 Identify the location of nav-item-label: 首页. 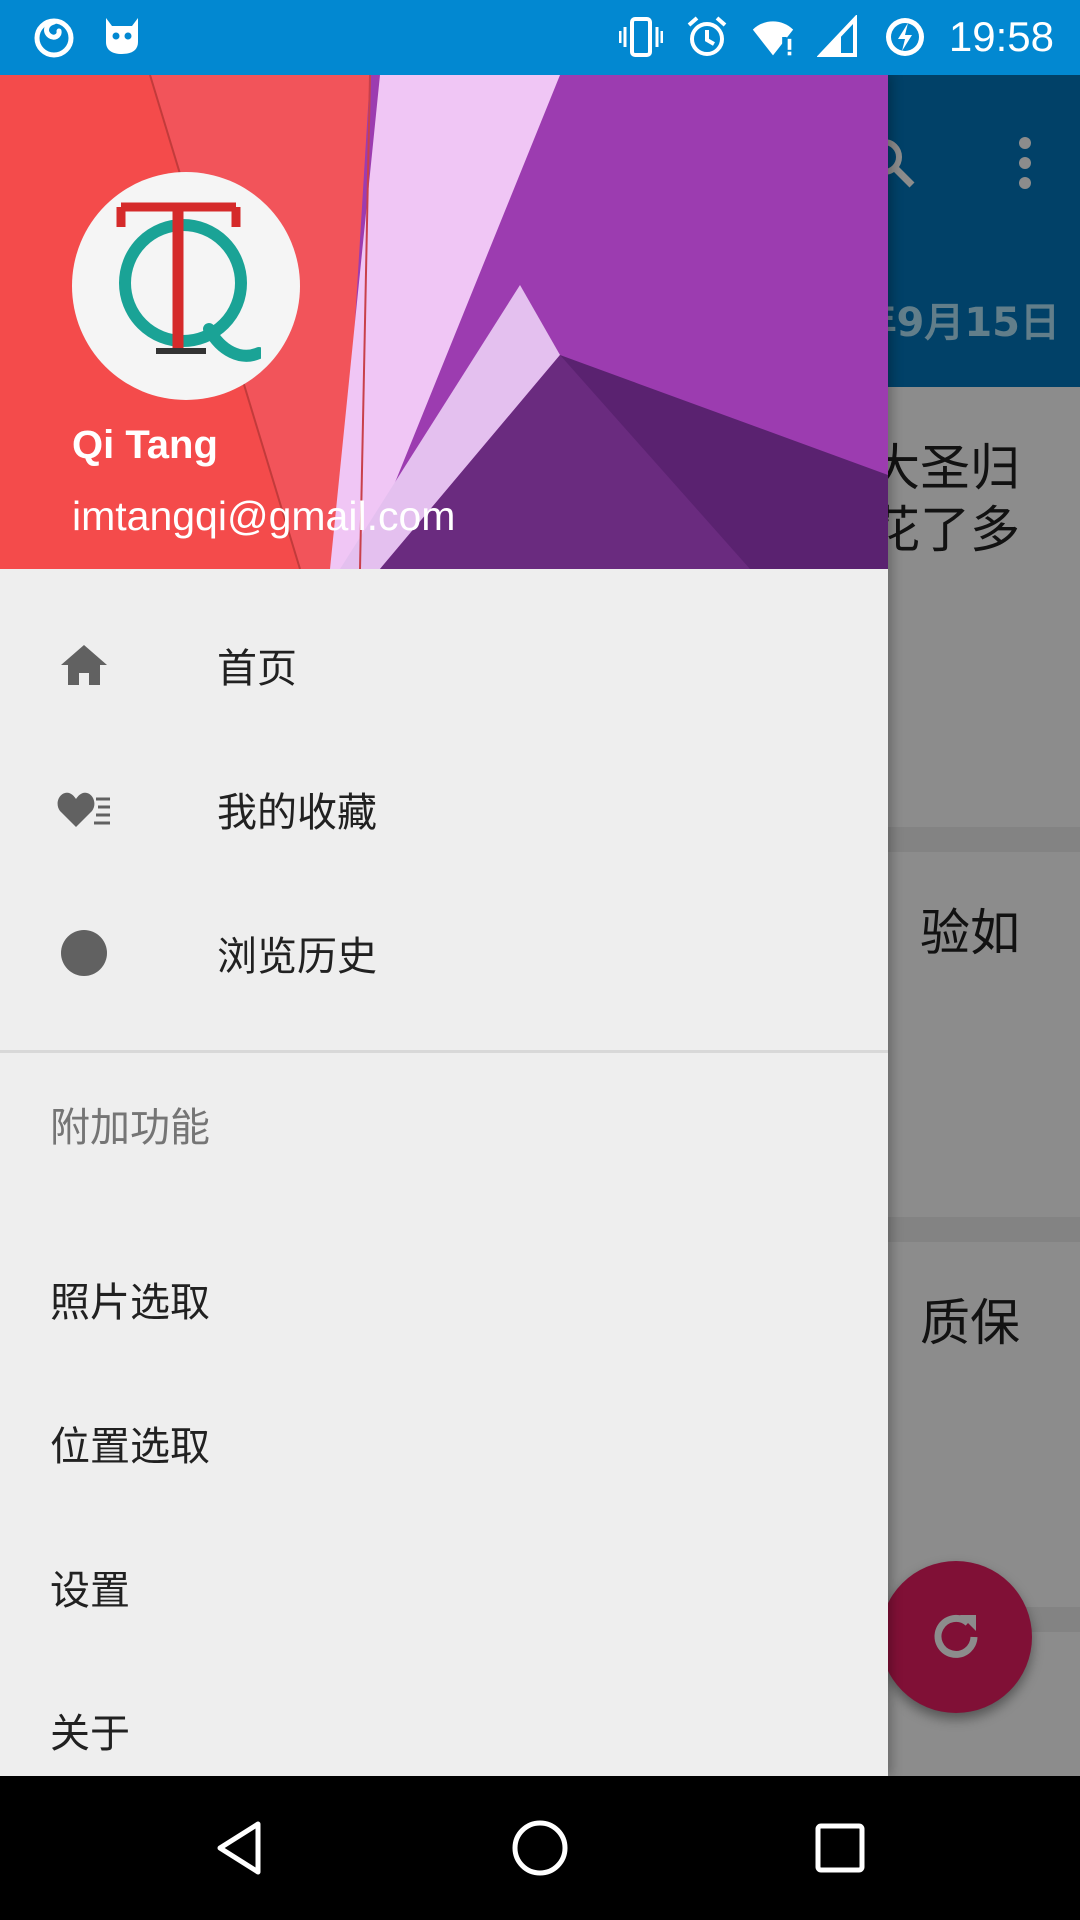
(257, 669).